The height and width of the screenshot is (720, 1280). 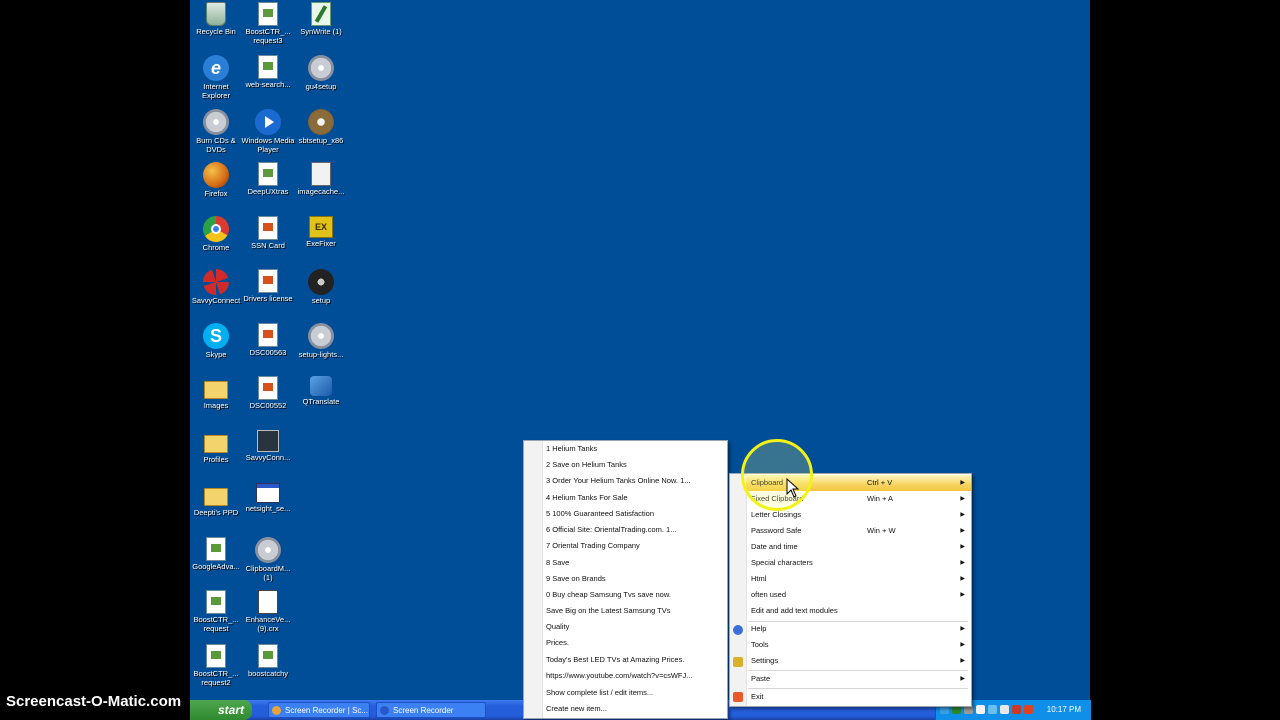 I want to click on chrome-icon, so click(x=216, y=229).